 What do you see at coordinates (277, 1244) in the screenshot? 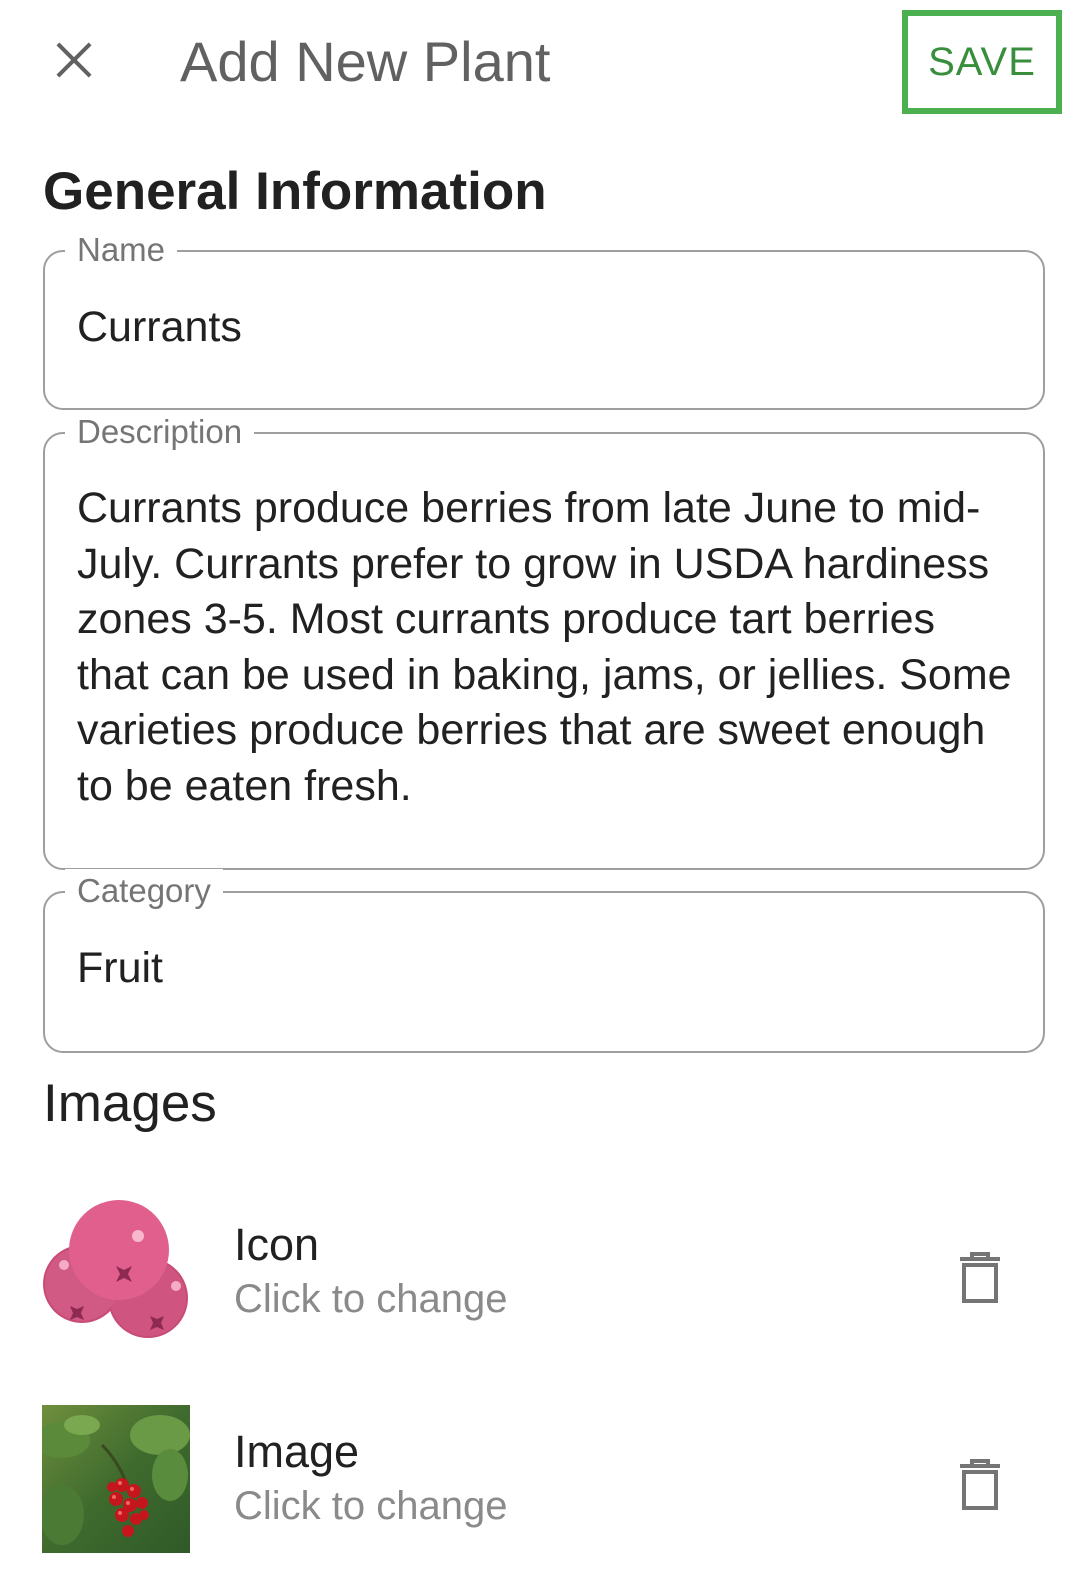
I see `image-row-icon-title: Icon` at bounding box center [277, 1244].